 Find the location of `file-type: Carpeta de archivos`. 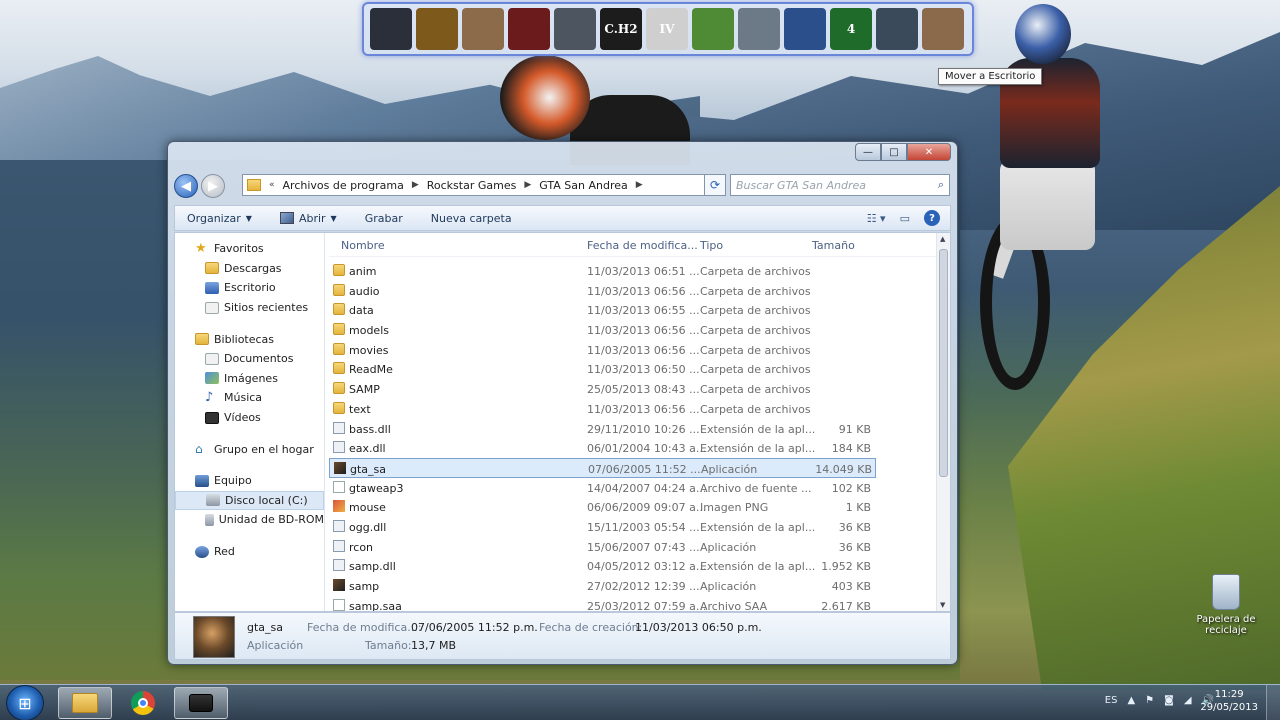

file-type: Carpeta de archivos is located at coordinates (755, 370).